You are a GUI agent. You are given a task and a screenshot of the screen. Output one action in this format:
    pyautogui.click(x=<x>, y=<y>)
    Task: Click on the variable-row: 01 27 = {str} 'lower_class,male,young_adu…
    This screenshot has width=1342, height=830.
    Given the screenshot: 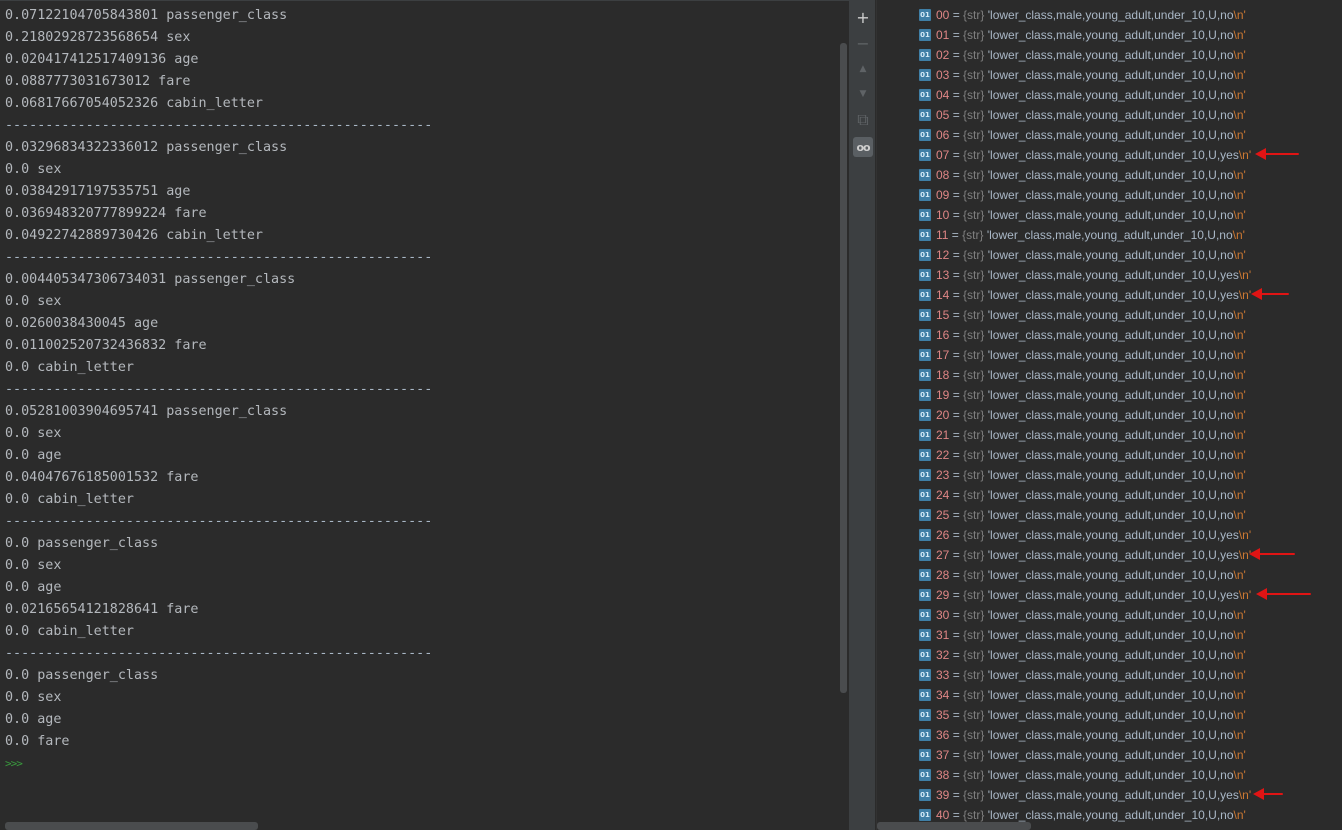 What is the action you would take?
    pyautogui.click(x=1085, y=555)
    